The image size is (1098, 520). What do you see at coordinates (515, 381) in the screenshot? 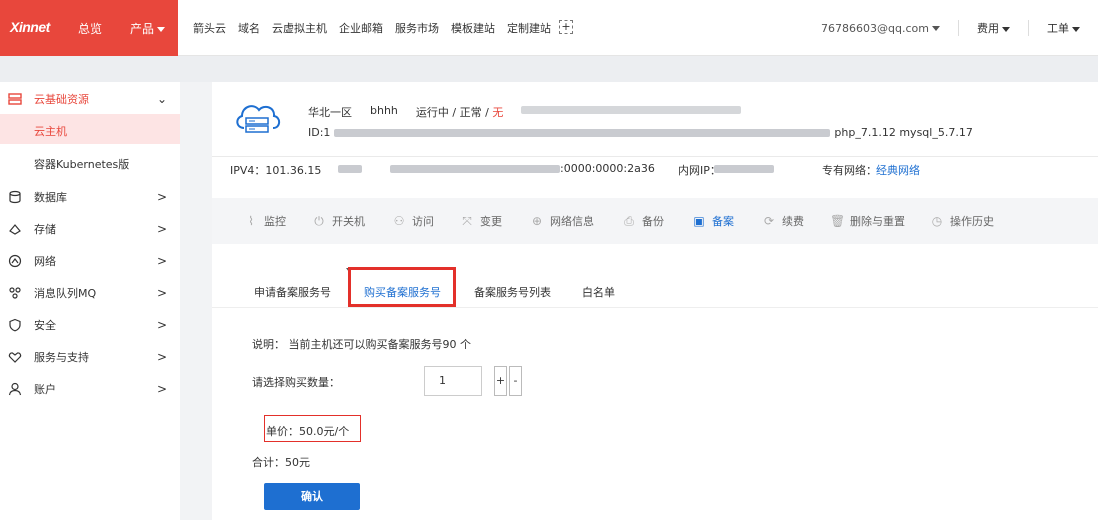
I see `quantity-decrement-button: -` at bounding box center [515, 381].